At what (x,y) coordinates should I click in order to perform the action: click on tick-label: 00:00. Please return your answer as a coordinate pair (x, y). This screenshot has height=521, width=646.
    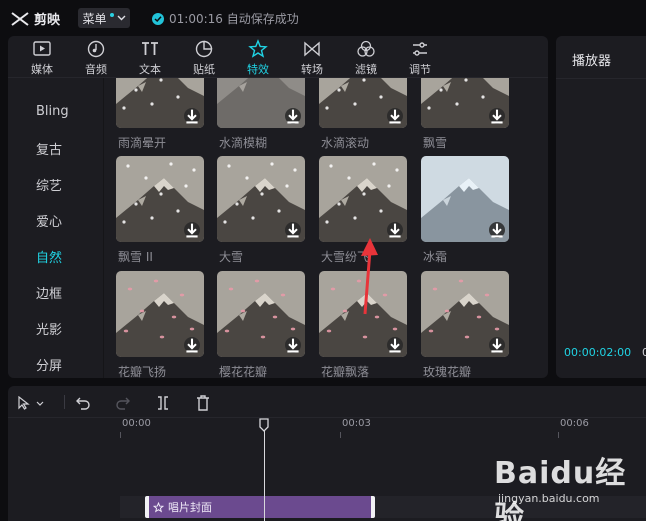
    Looking at the image, I should click on (136, 423).